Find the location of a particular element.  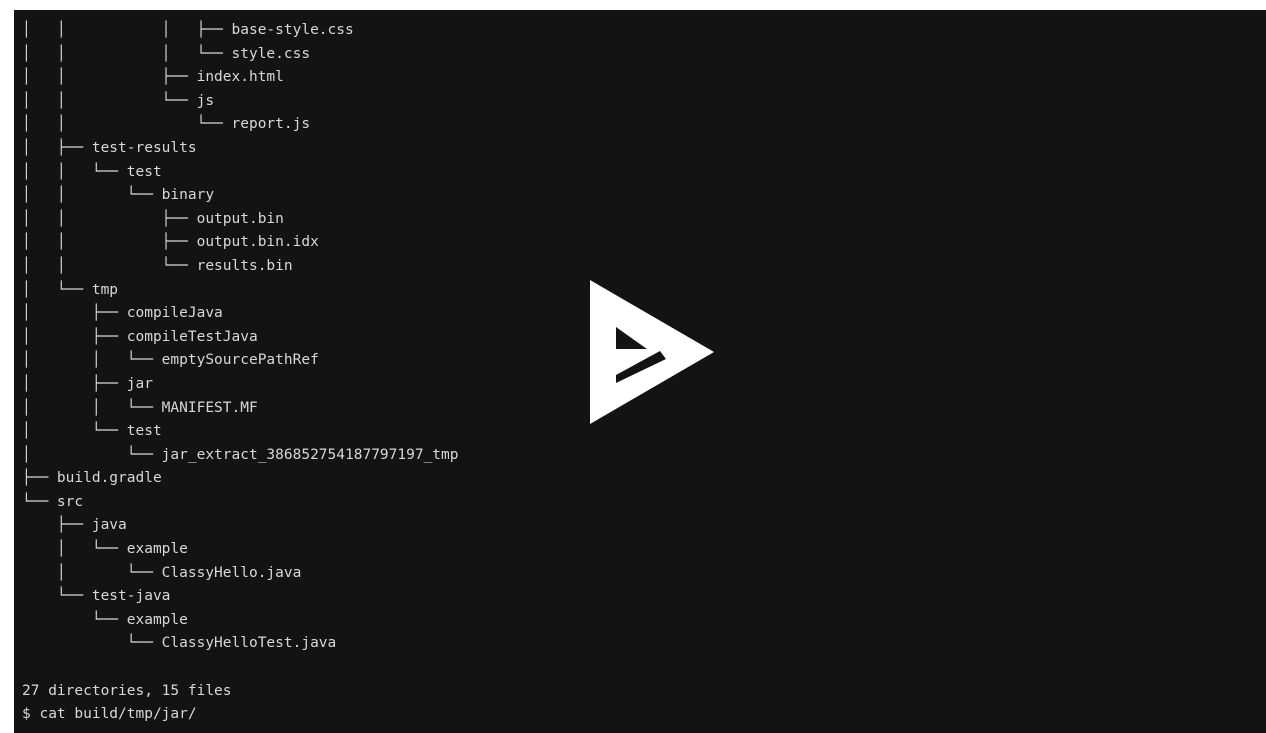

tree-line: │ │ └── results.bin is located at coordinates (157, 265).